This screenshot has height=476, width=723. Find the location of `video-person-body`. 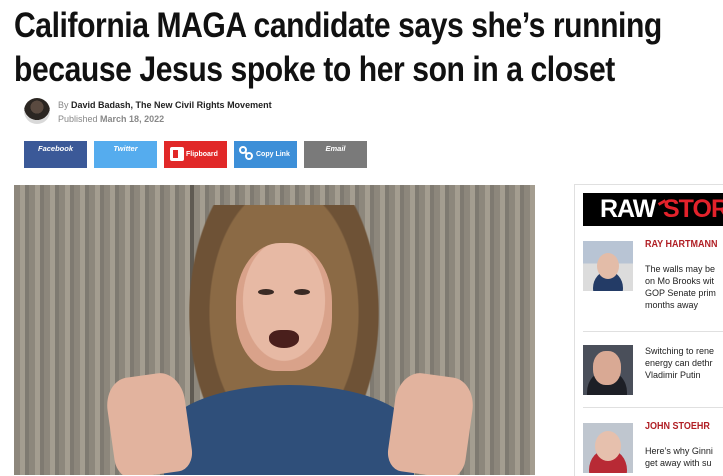

video-person-body is located at coordinates (289, 430).